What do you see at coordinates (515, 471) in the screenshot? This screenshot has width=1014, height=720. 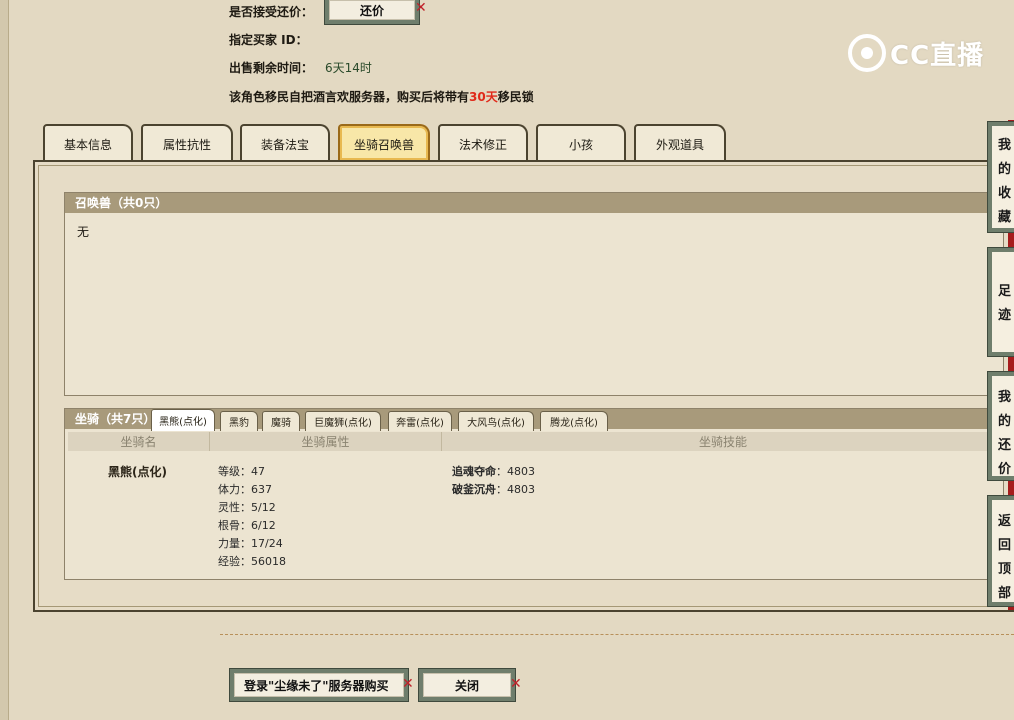 I see `skill-1-value: ：4803` at bounding box center [515, 471].